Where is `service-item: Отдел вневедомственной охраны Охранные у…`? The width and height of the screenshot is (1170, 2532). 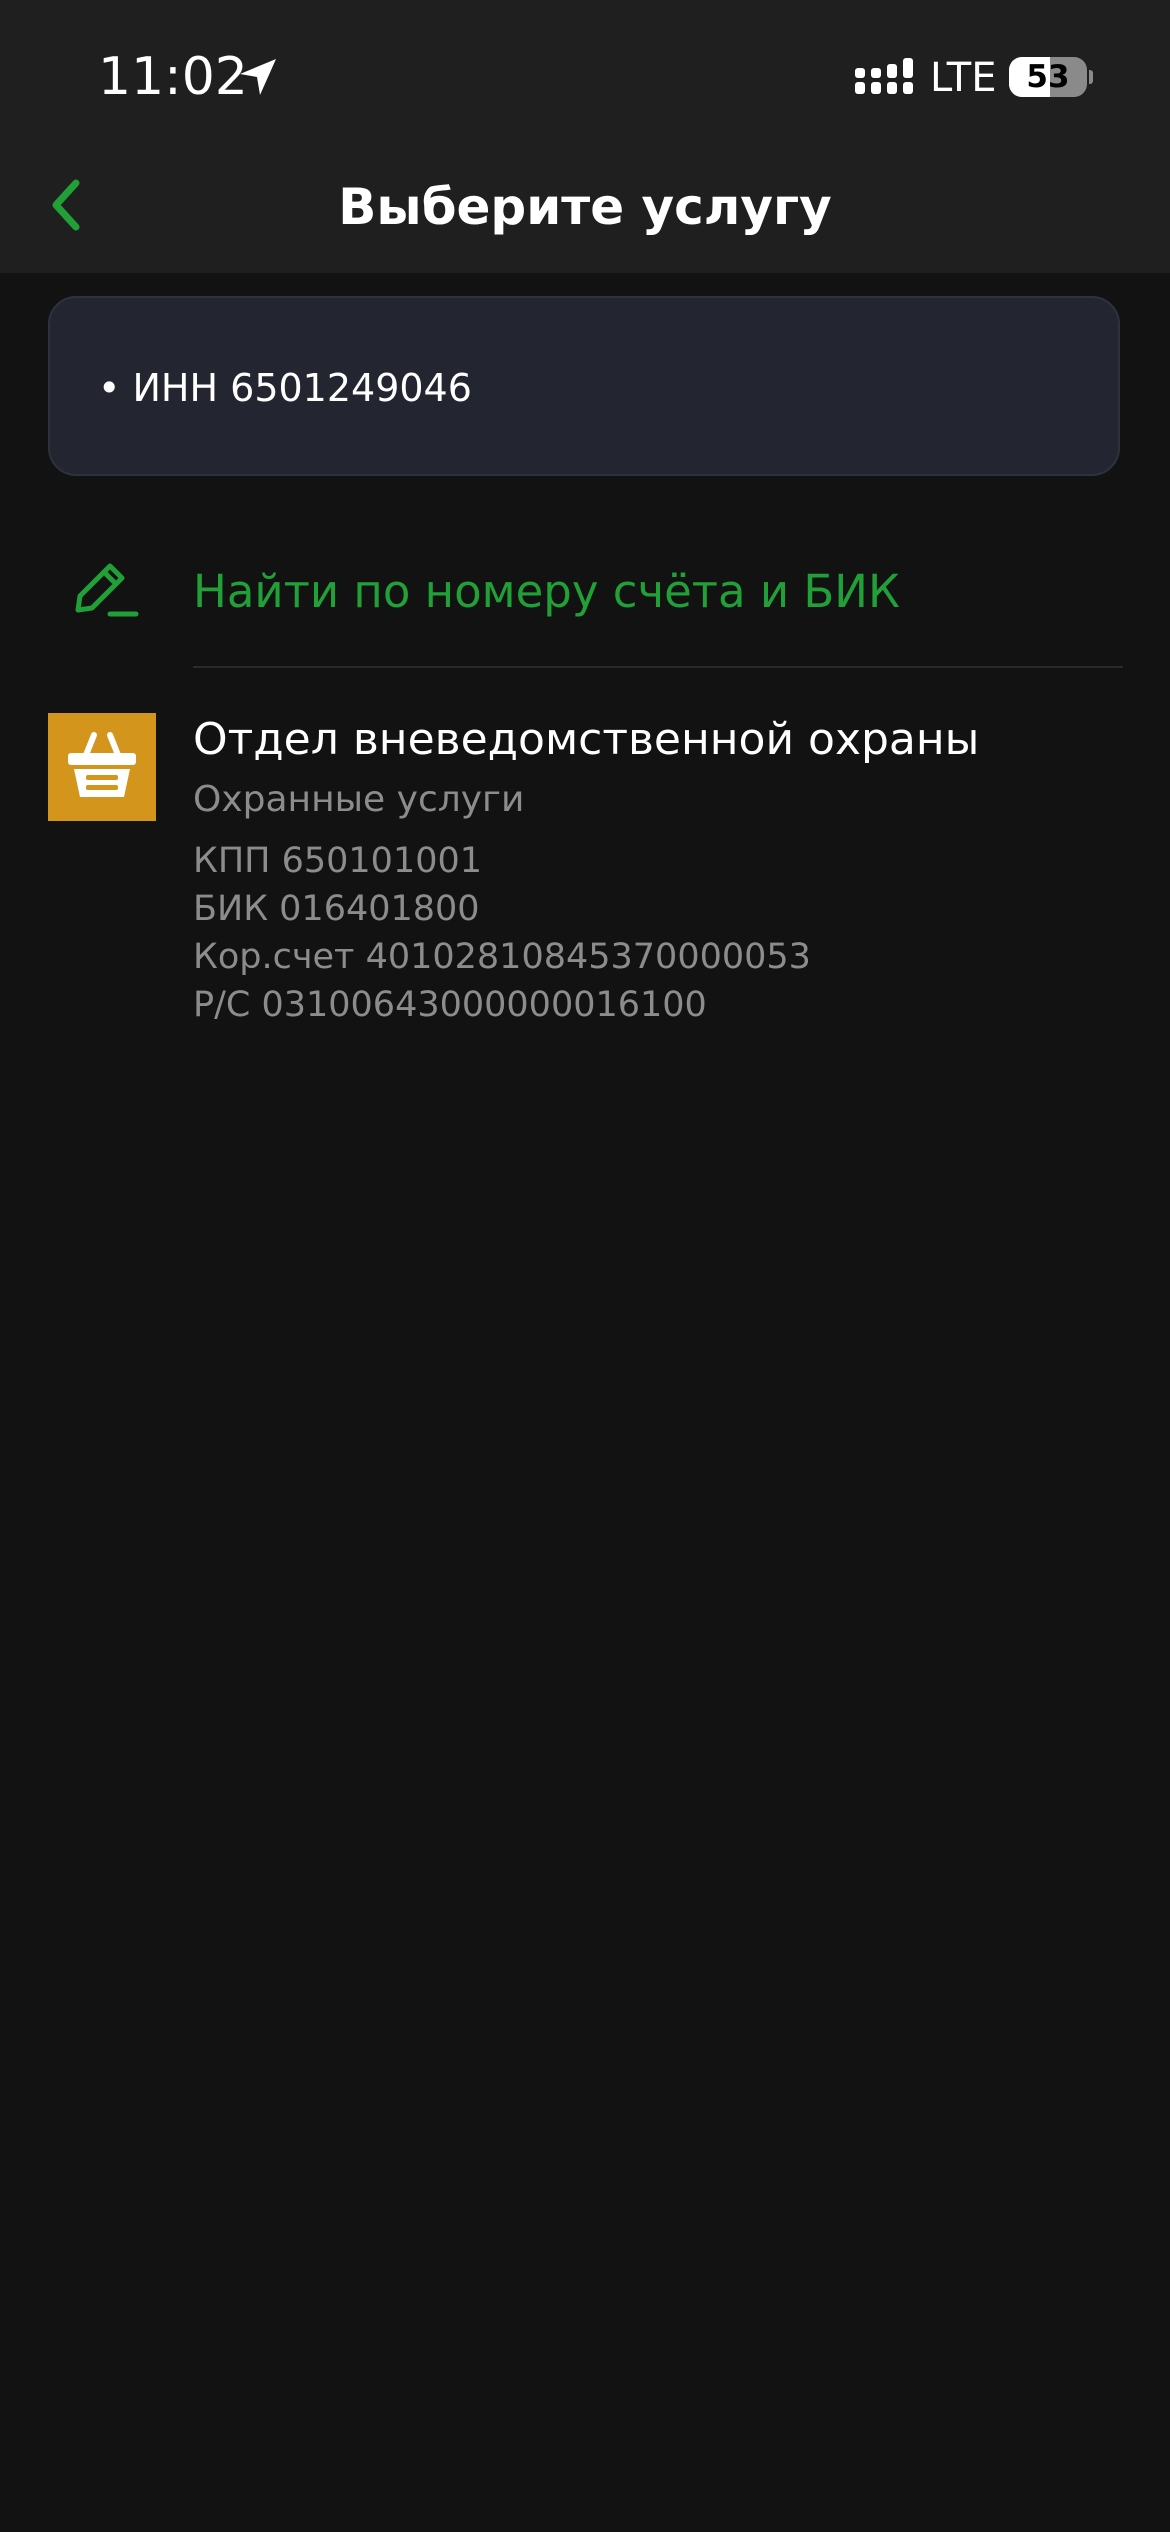 service-item: Отдел вневедомственной охраны Охранные у… is located at coordinates (585, 870).